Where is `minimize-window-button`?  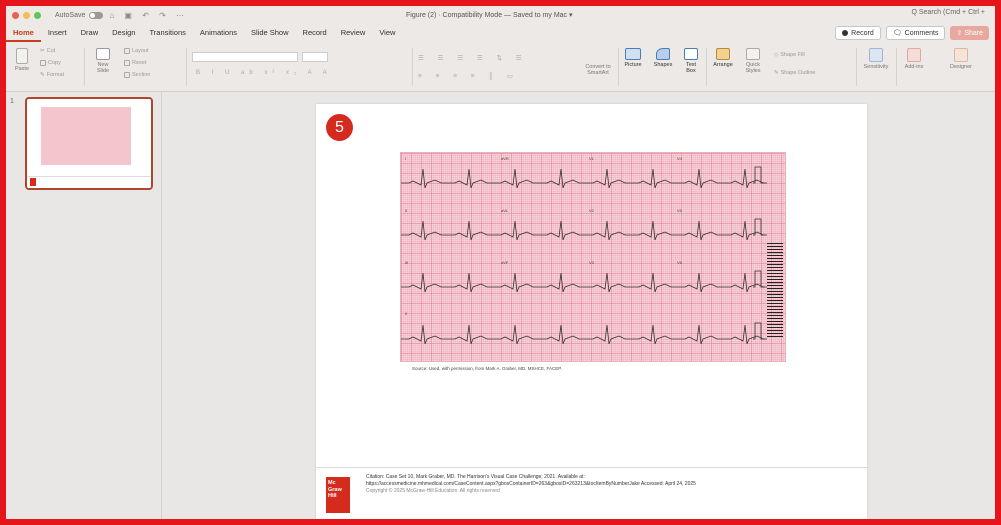
minimize-window-button is located at coordinates (26, 15).